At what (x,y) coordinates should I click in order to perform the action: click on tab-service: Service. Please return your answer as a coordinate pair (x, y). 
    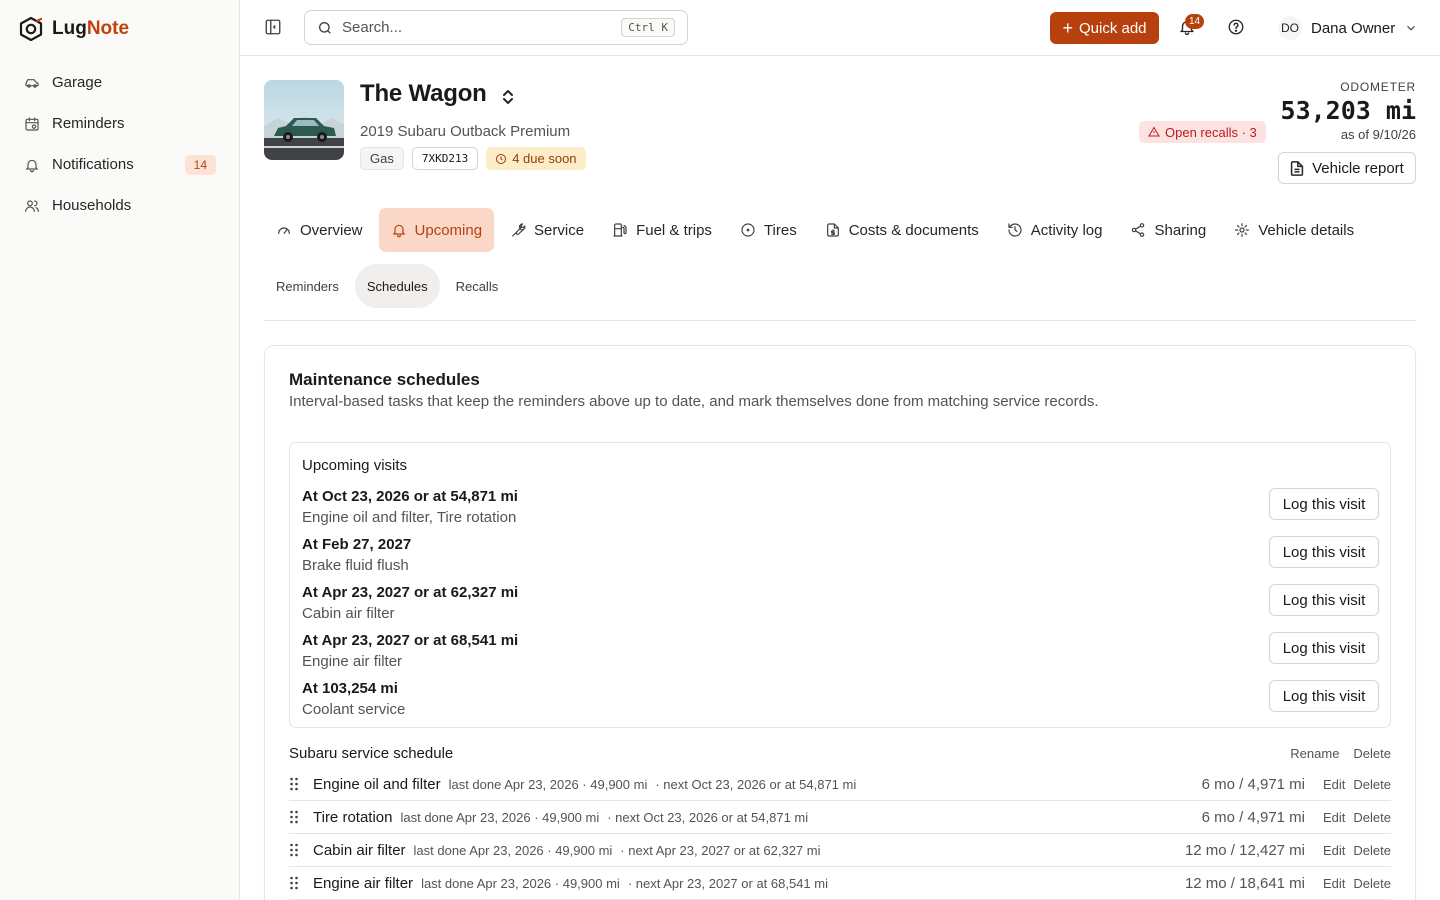
    Looking at the image, I should click on (547, 230).